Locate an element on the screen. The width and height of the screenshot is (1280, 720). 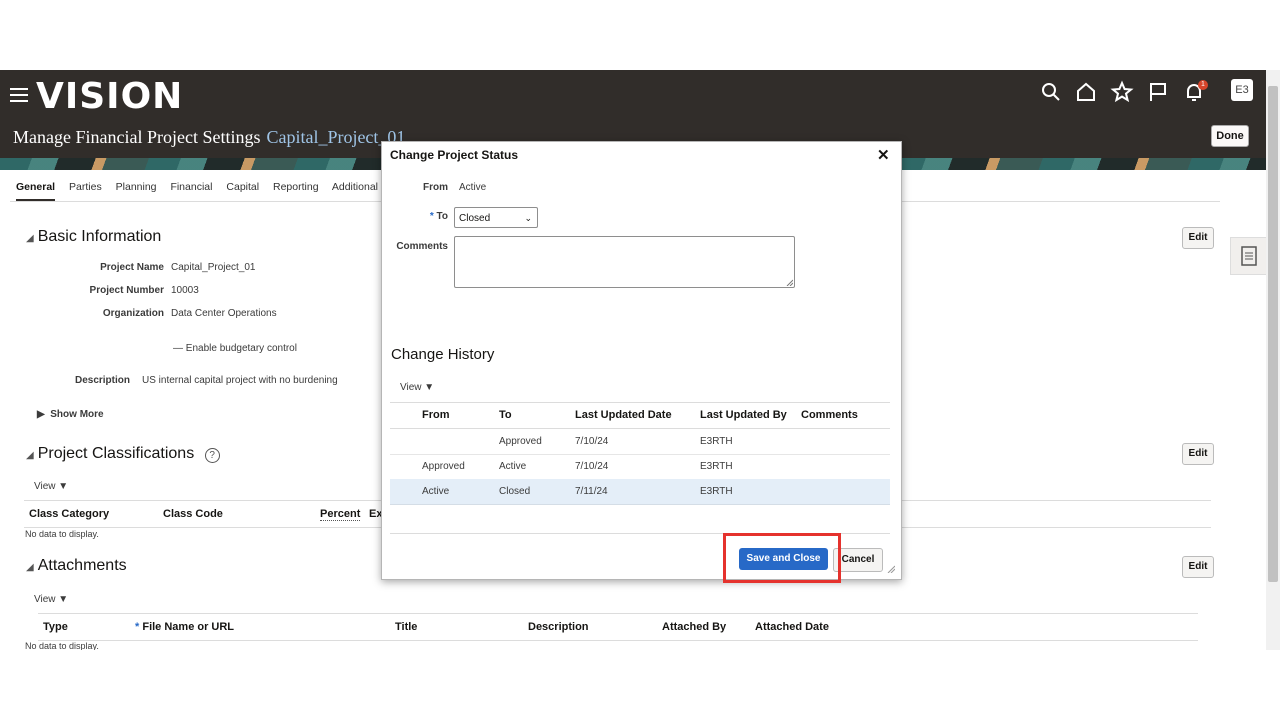
to-label-text: To is located at coordinates (442, 216).